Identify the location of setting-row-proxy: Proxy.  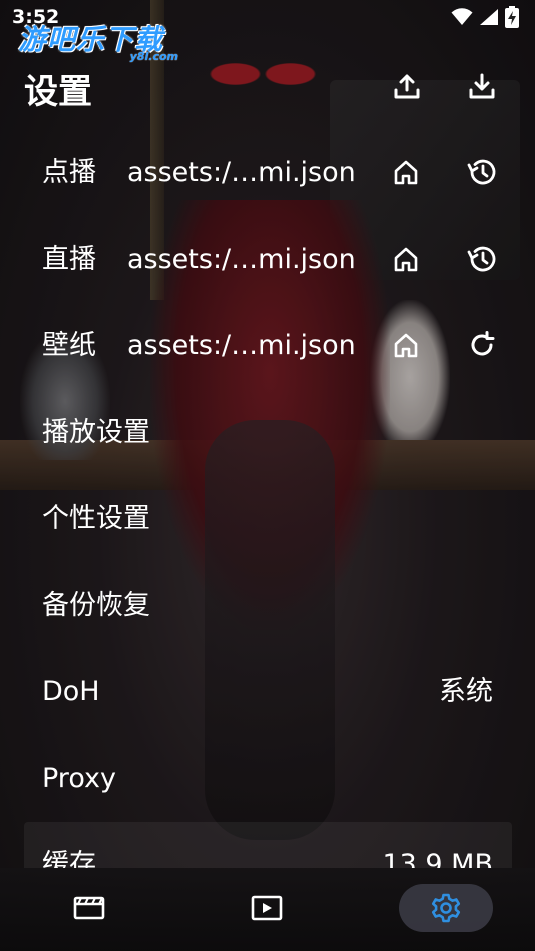
(268, 779).